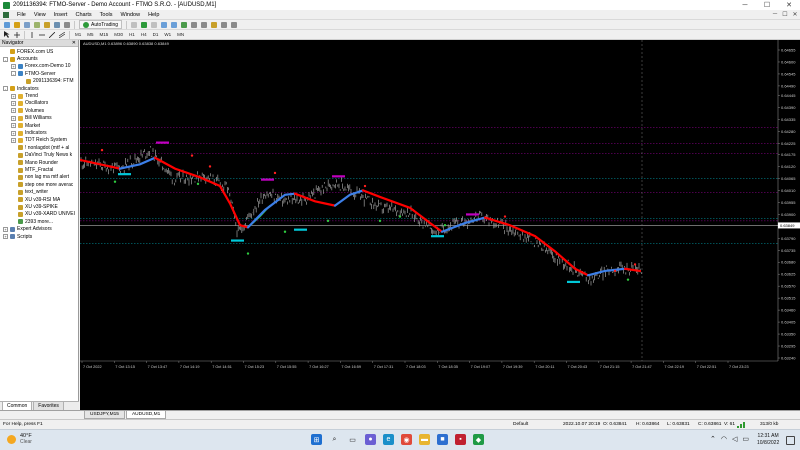  What do you see at coordinates (19, 439) in the screenshot?
I see `weather-widget: 40°F Clear` at bounding box center [19, 439].